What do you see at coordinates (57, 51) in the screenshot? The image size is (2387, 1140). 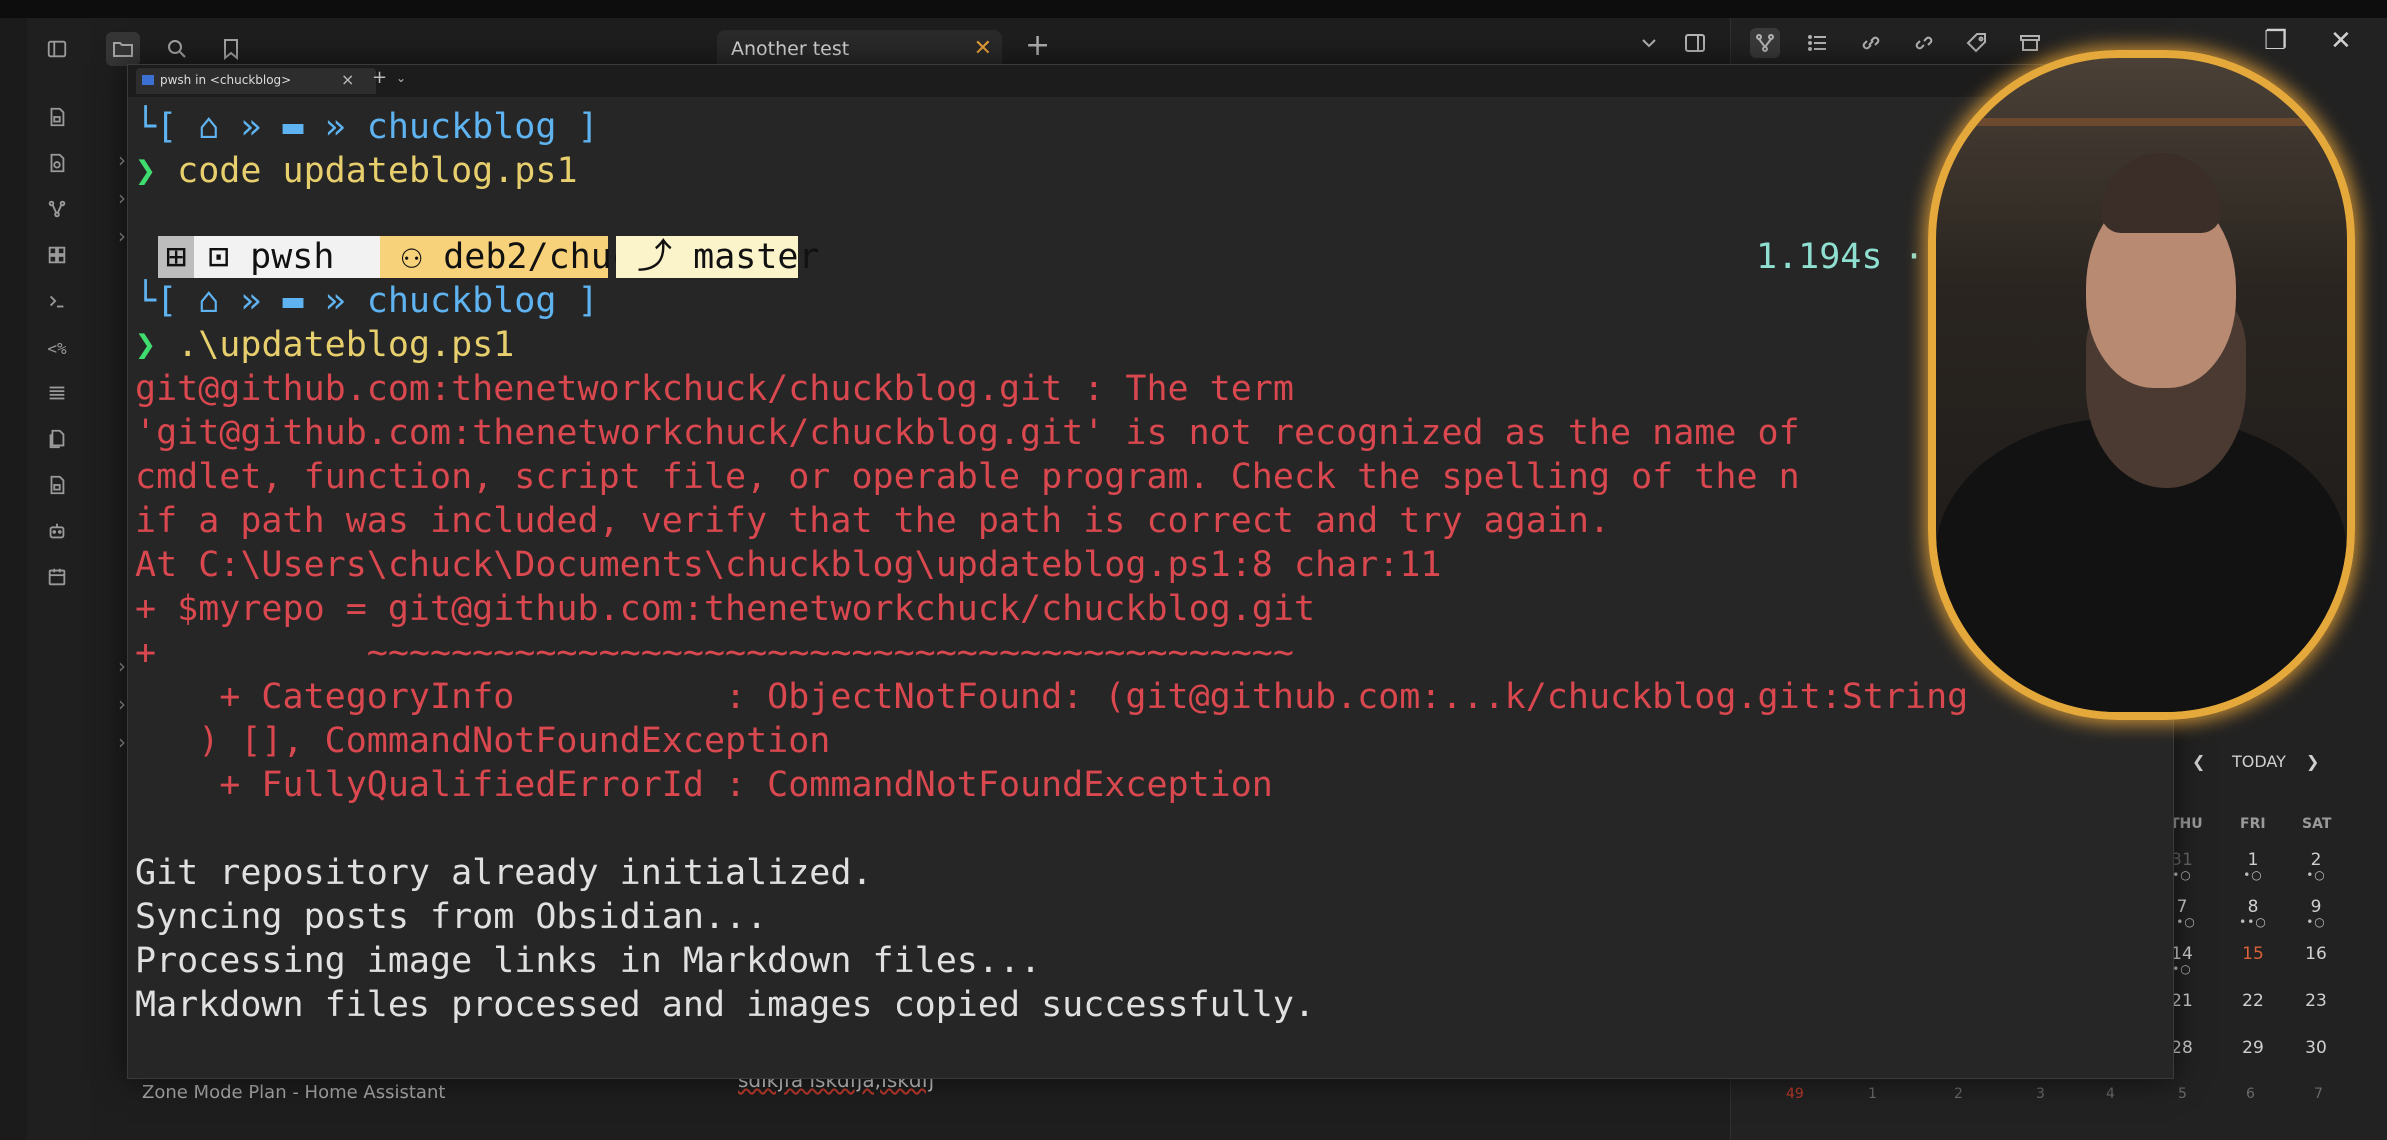 I see `sidebar-toggle-icon` at bounding box center [57, 51].